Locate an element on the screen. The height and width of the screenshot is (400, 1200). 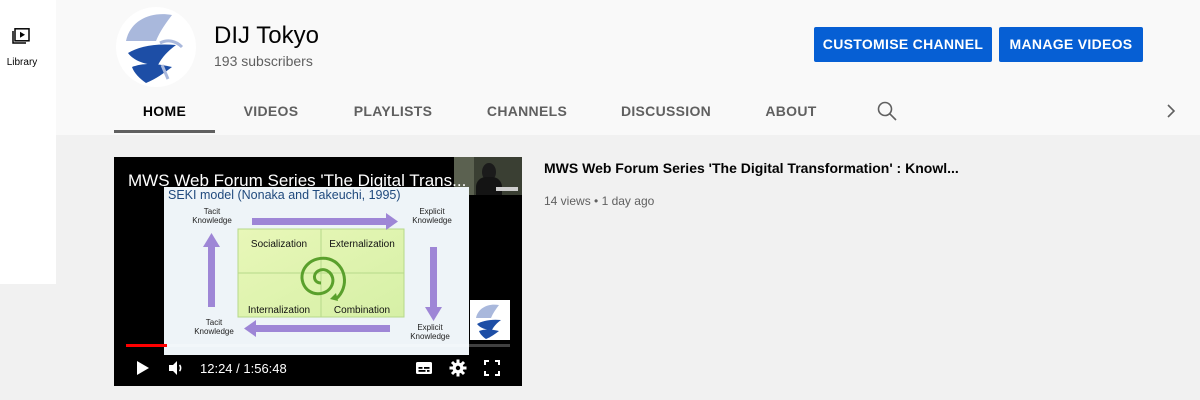
label-knowledge-top-right: Knowledge is located at coordinates (432, 220).